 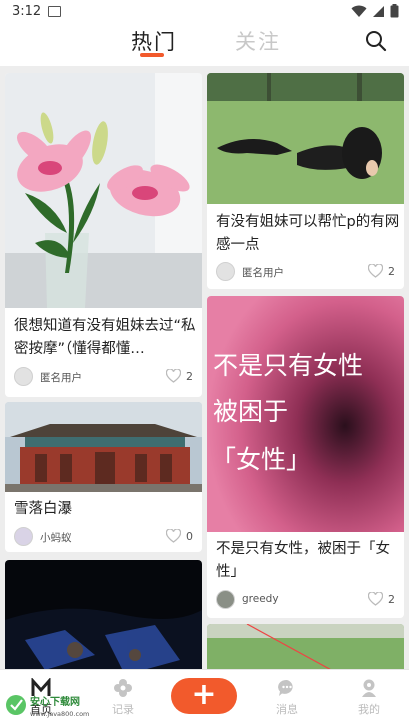 What do you see at coordinates (189, 536) in the screenshot?
I see `like-count: 0` at bounding box center [189, 536].